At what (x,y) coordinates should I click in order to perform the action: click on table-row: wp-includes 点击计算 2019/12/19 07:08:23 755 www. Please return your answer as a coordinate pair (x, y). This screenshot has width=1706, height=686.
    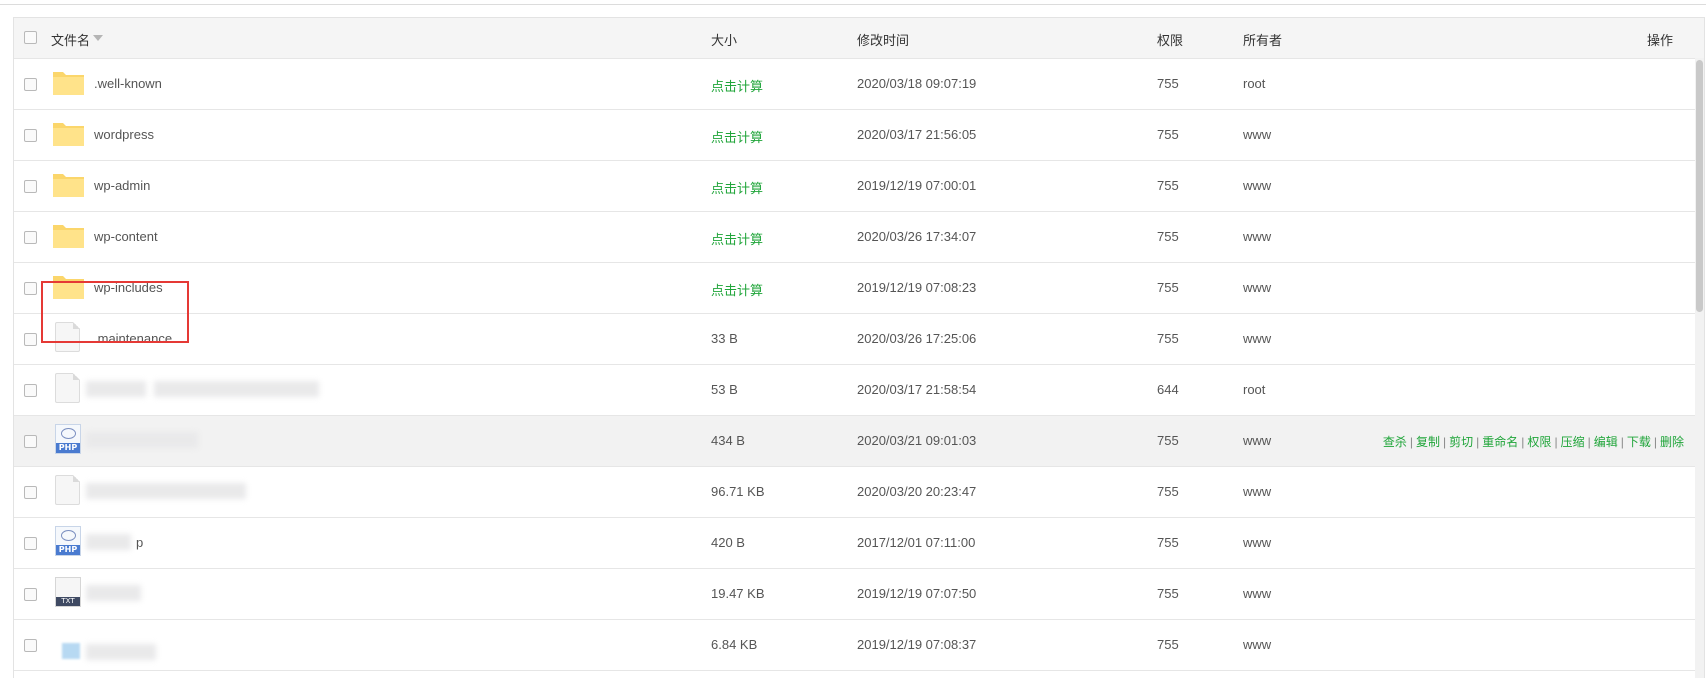
    Looking at the image, I should click on (859, 288).